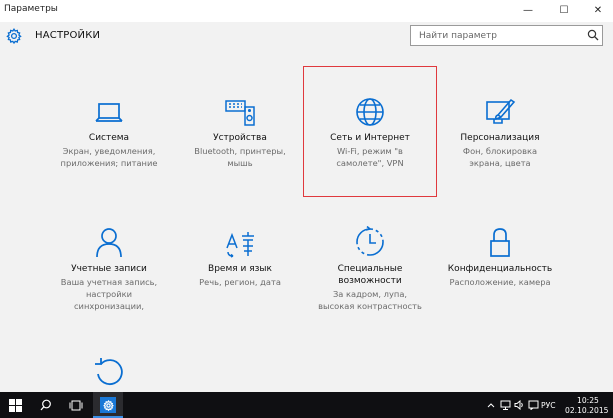 This screenshot has width=613, height=418. What do you see at coordinates (528, 10) in the screenshot?
I see `minimize-button: —` at bounding box center [528, 10].